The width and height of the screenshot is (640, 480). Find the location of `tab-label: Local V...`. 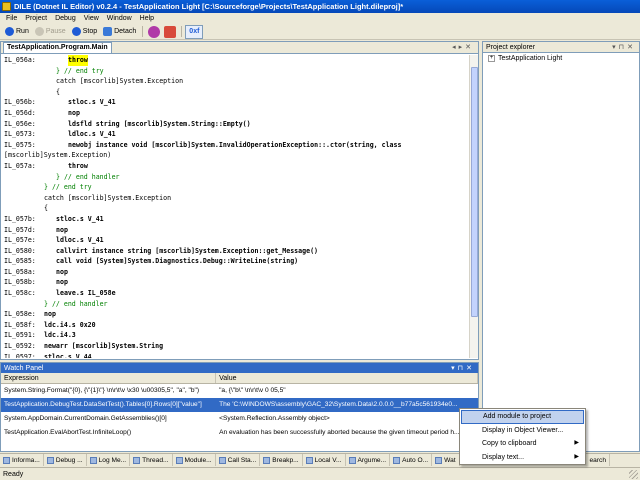

tab-label: Local V... is located at coordinates (328, 460).